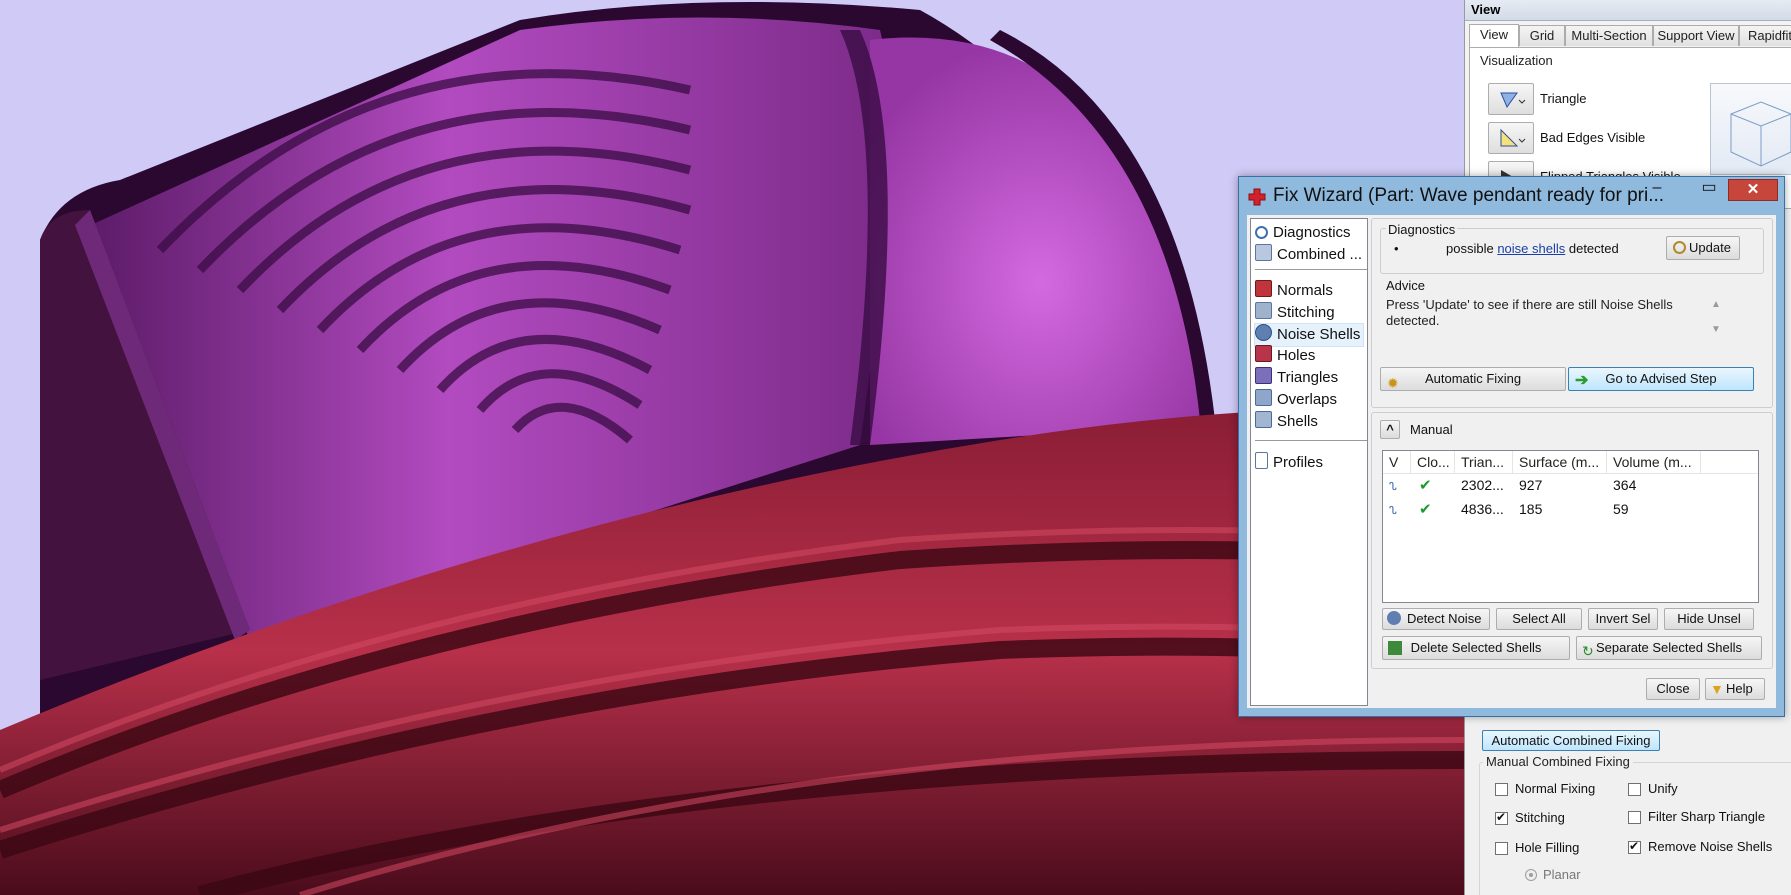 The width and height of the screenshot is (1791, 895). Describe the element at coordinates (1444, 618) in the screenshot. I see `detect-noise-label: Detect Noise` at that location.